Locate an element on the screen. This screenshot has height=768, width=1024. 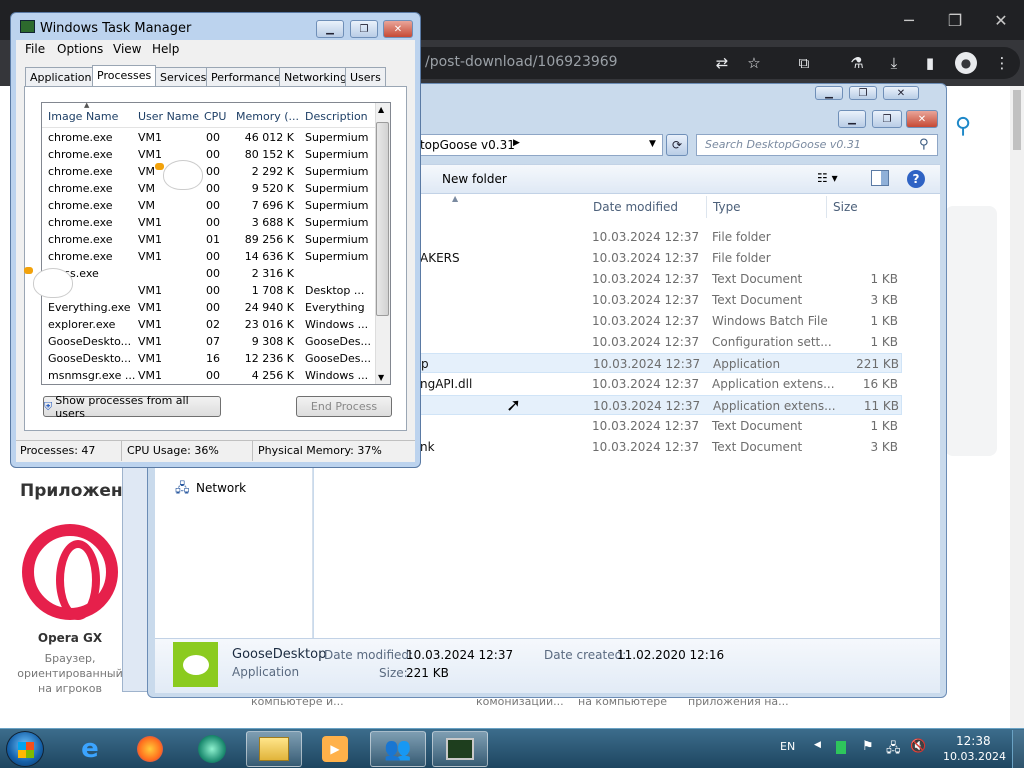
process-row: chrome.exe VM 00 7 696 K Supermium is located at coordinates (208, 205).